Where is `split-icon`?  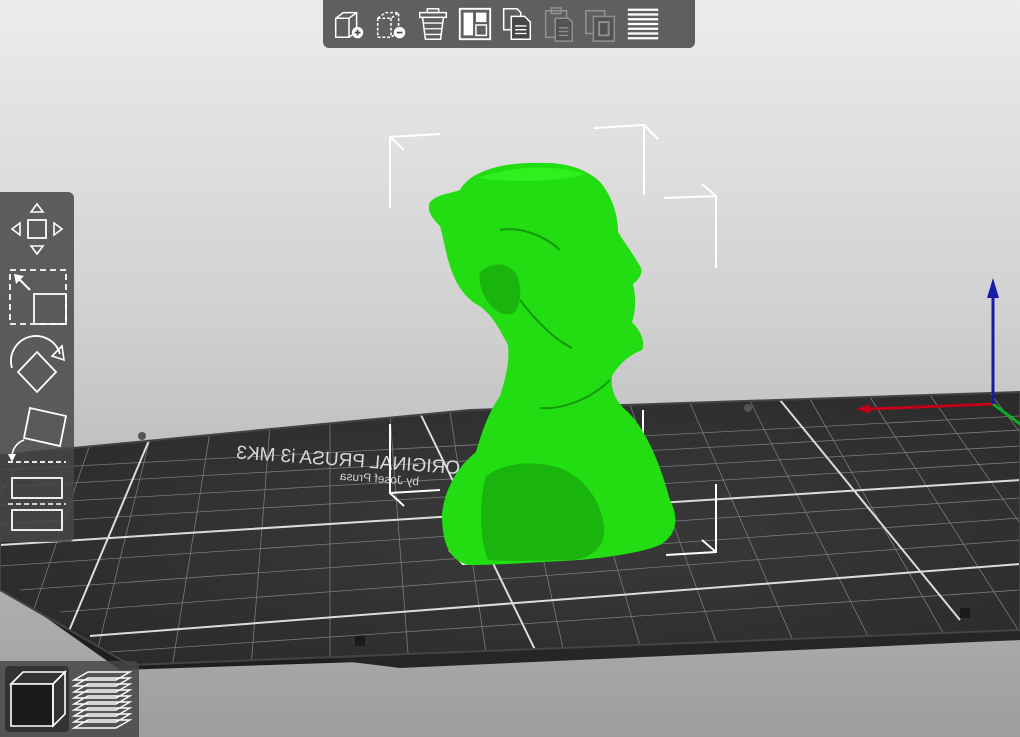
split-icon is located at coordinates (643, 24).